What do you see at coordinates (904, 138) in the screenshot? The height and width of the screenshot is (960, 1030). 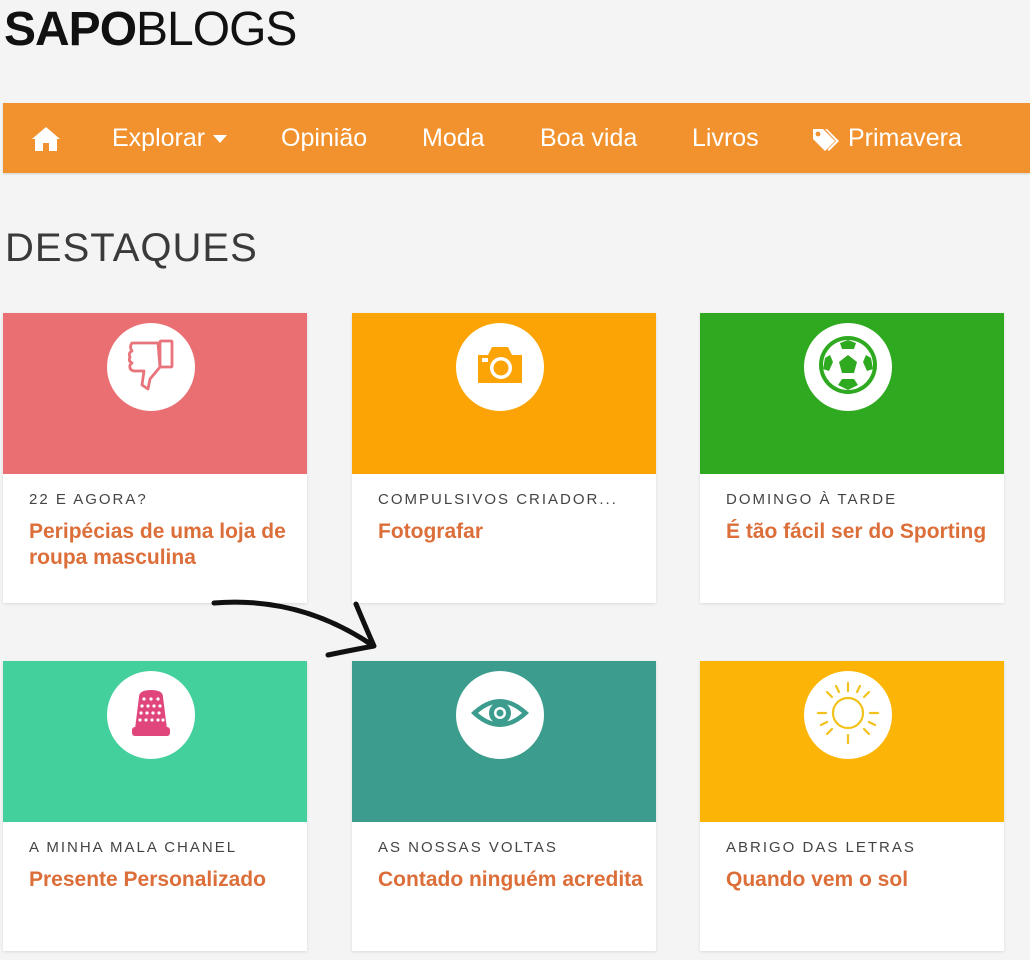 I see `nav-item-label: Primavera` at bounding box center [904, 138].